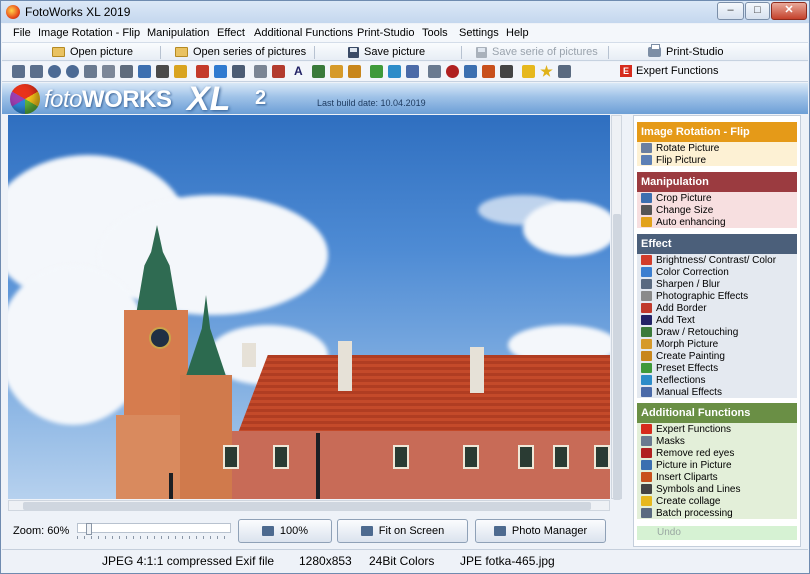 The height and width of the screenshot is (574, 810). What do you see at coordinates (717, 380) in the screenshot?
I see `panel-item-reflections: Reflections` at bounding box center [717, 380].